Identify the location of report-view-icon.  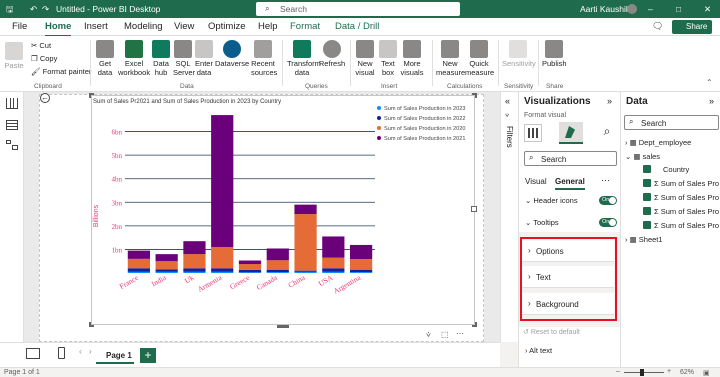
(12, 103).